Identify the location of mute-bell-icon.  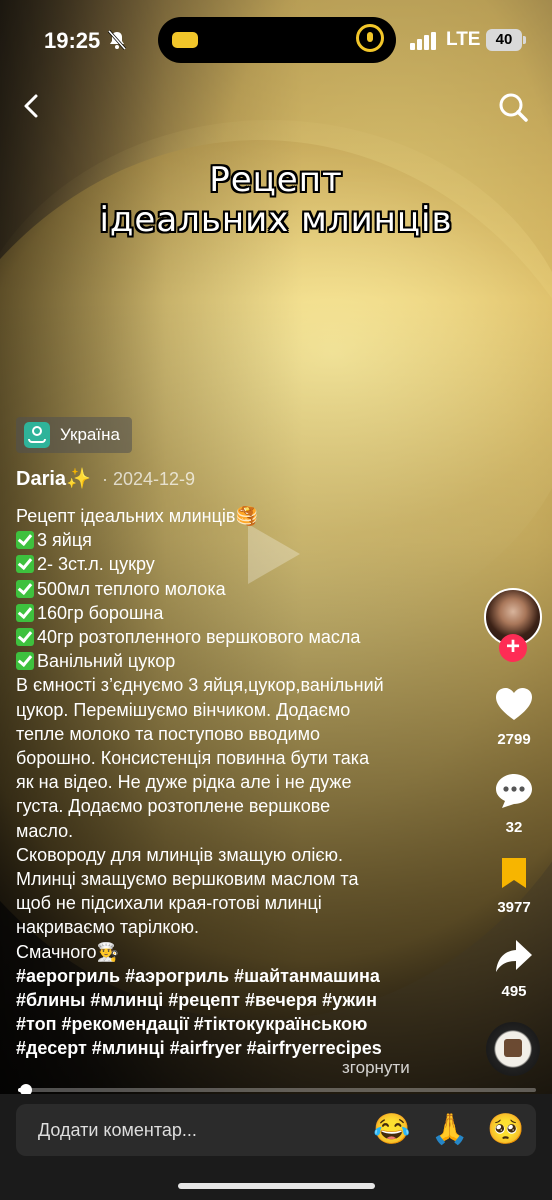
(117, 42).